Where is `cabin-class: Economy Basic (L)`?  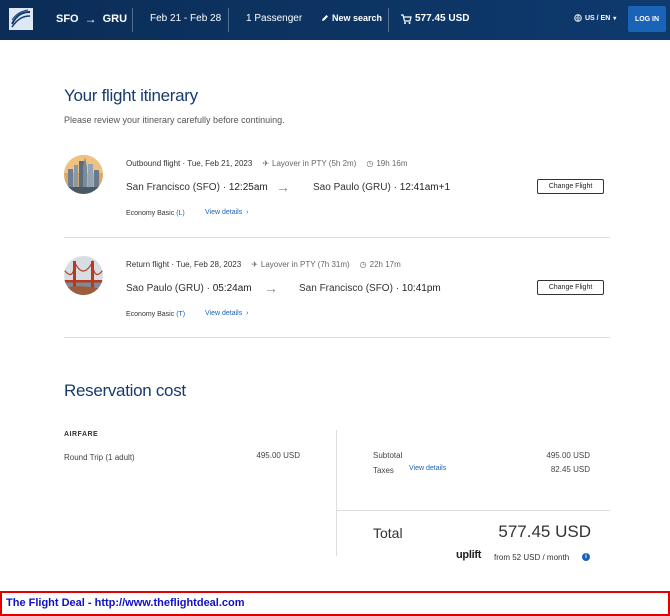 cabin-class: Economy Basic (L) is located at coordinates (155, 213).